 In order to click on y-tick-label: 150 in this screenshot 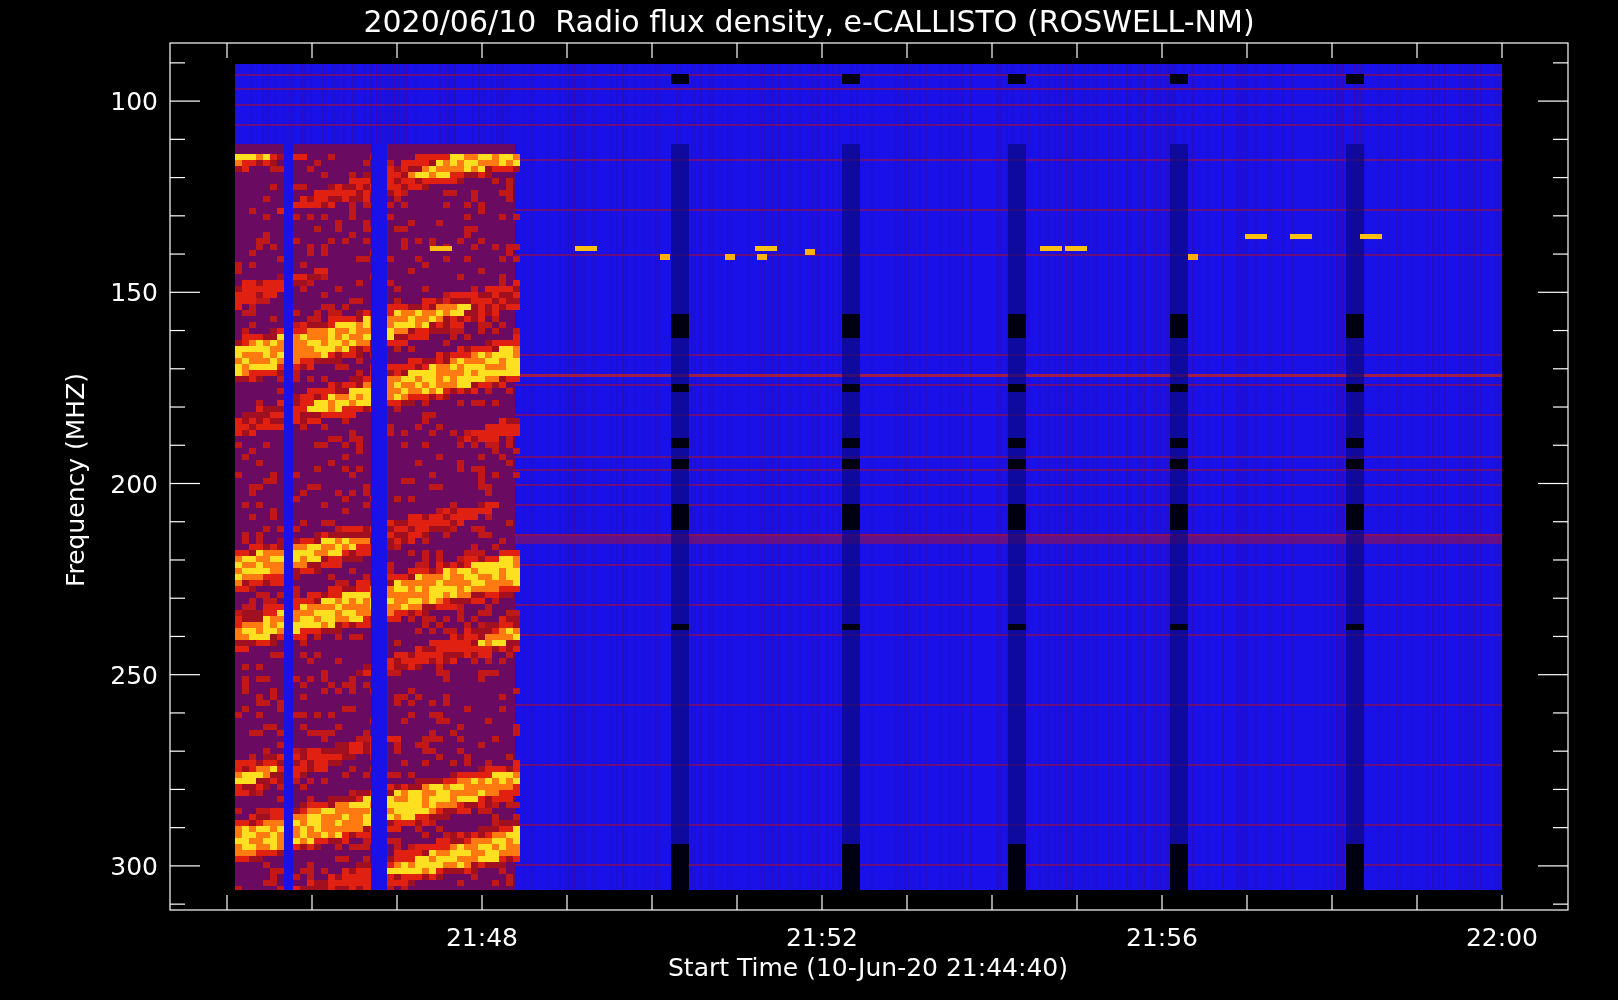, I will do `click(134, 293)`.